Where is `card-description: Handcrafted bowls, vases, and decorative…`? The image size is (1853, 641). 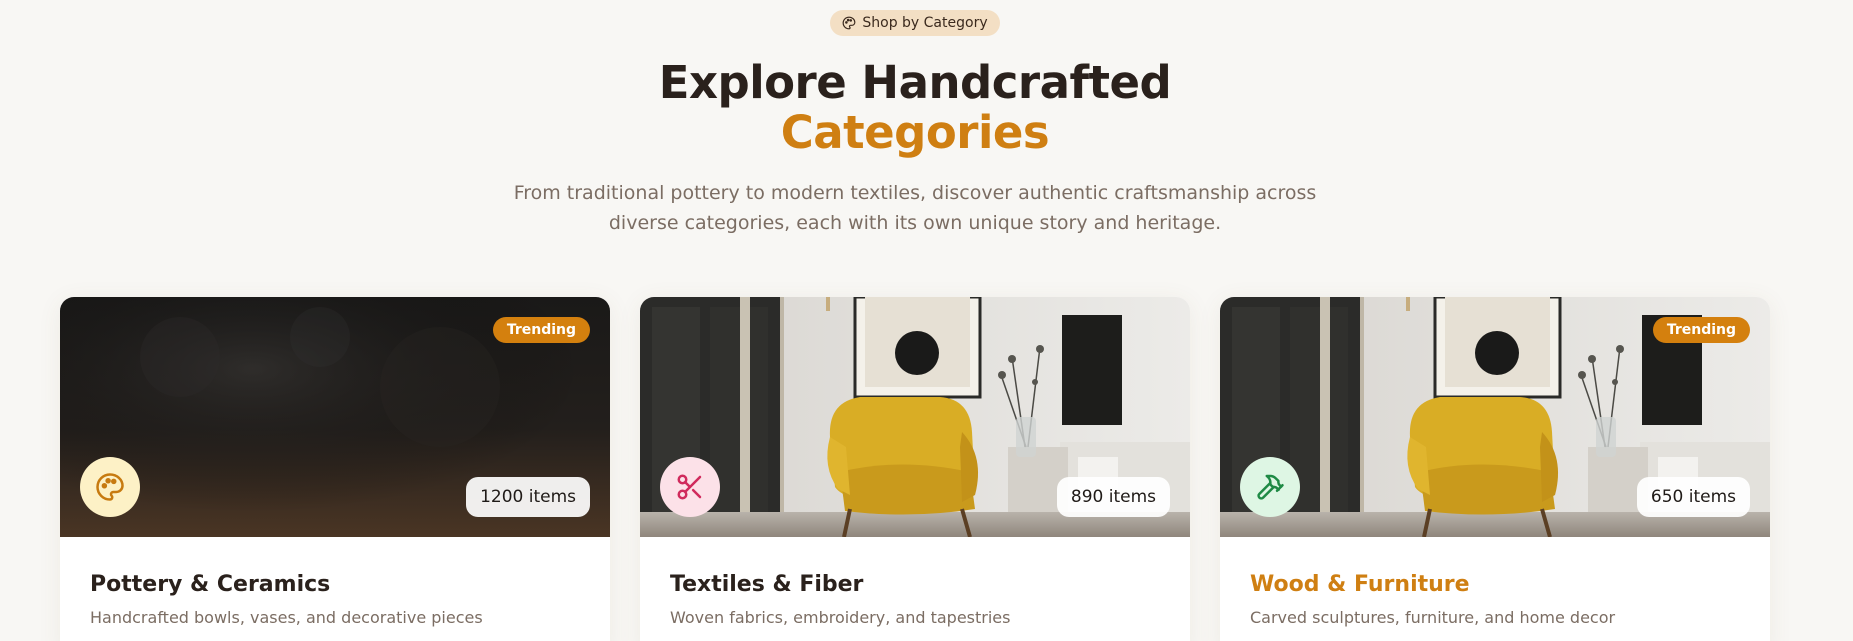
card-description: Handcrafted bowls, vases, and decorative… is located at coordinates (286, 617).